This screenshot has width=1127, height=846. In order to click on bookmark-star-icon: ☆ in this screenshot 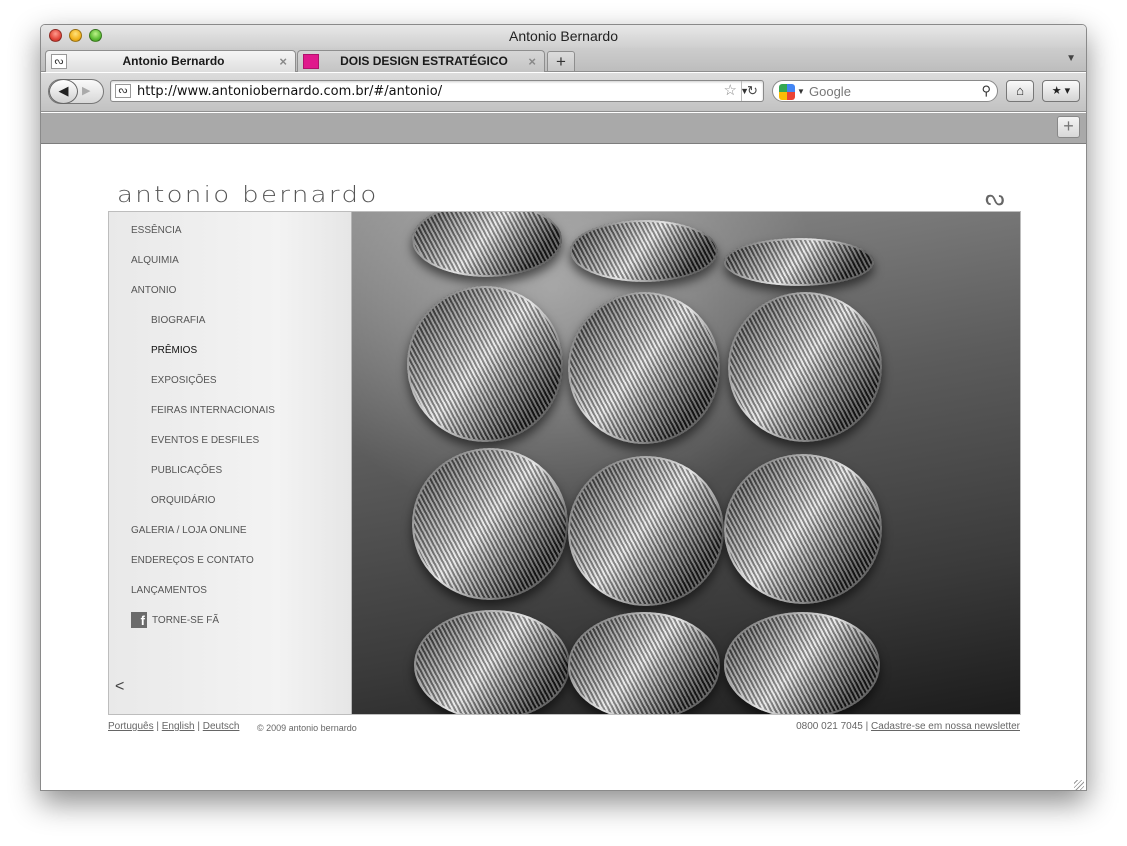, I will do `click(730, 91)`.